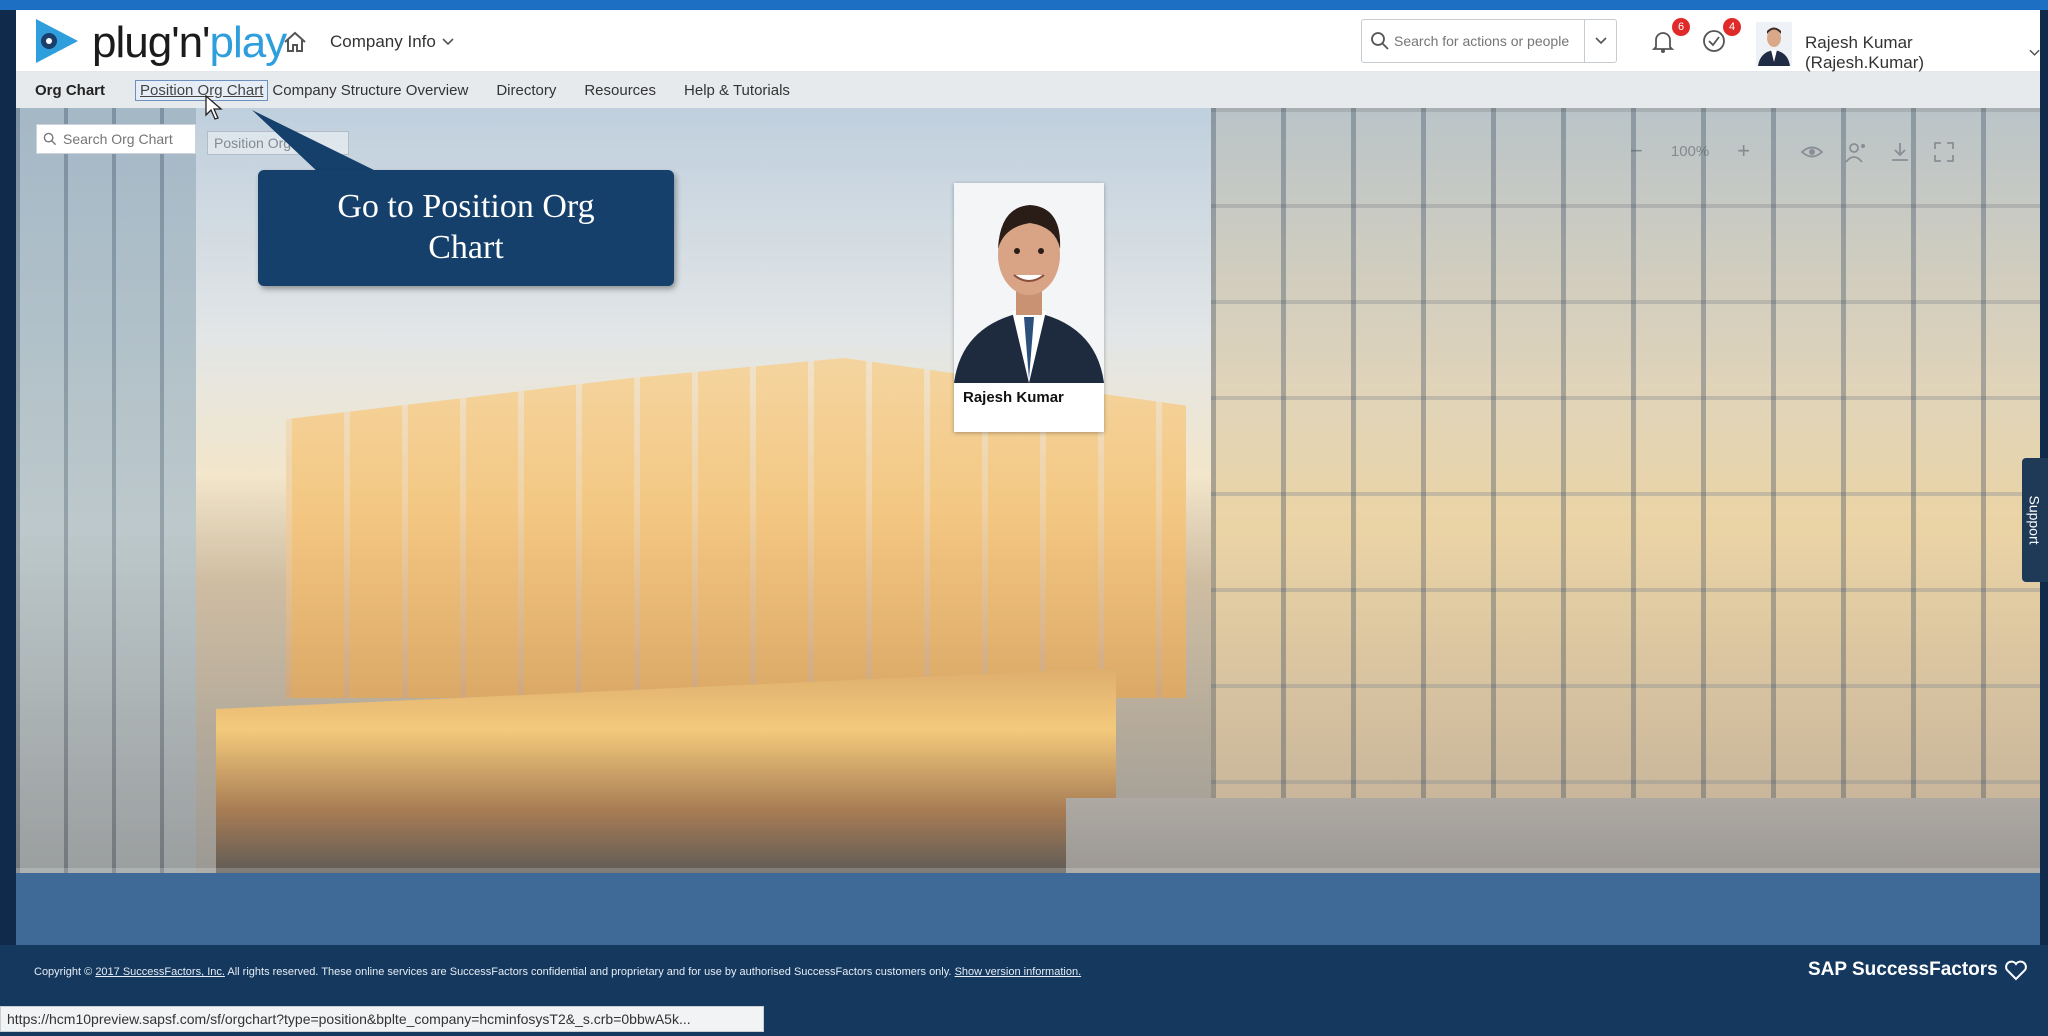  What do you see at coordinates (128, 139) in the screenshot?
I see `org-chart-search-input` at bounding box center [128, 139].